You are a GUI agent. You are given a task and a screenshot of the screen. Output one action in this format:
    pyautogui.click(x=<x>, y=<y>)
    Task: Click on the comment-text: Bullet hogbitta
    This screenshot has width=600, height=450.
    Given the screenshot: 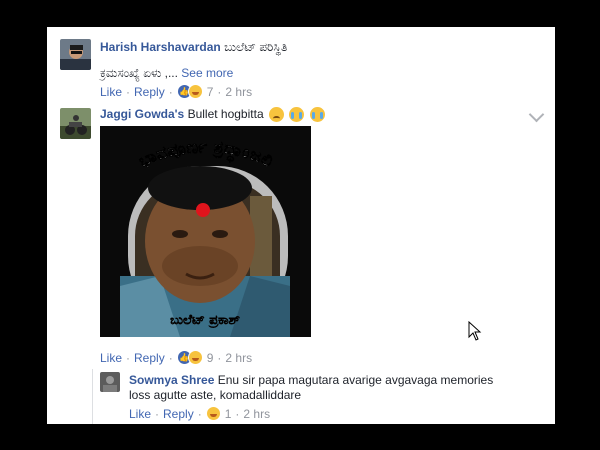 What is the action you would take?
    pyautogui.click(x=225, y=114)
    